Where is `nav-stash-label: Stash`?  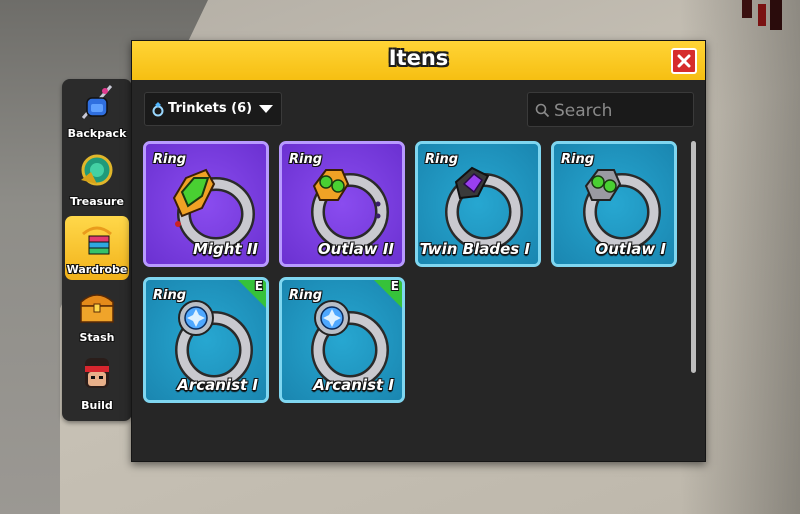 nav-stash-label: Stash is located at coordinates (97, 337).